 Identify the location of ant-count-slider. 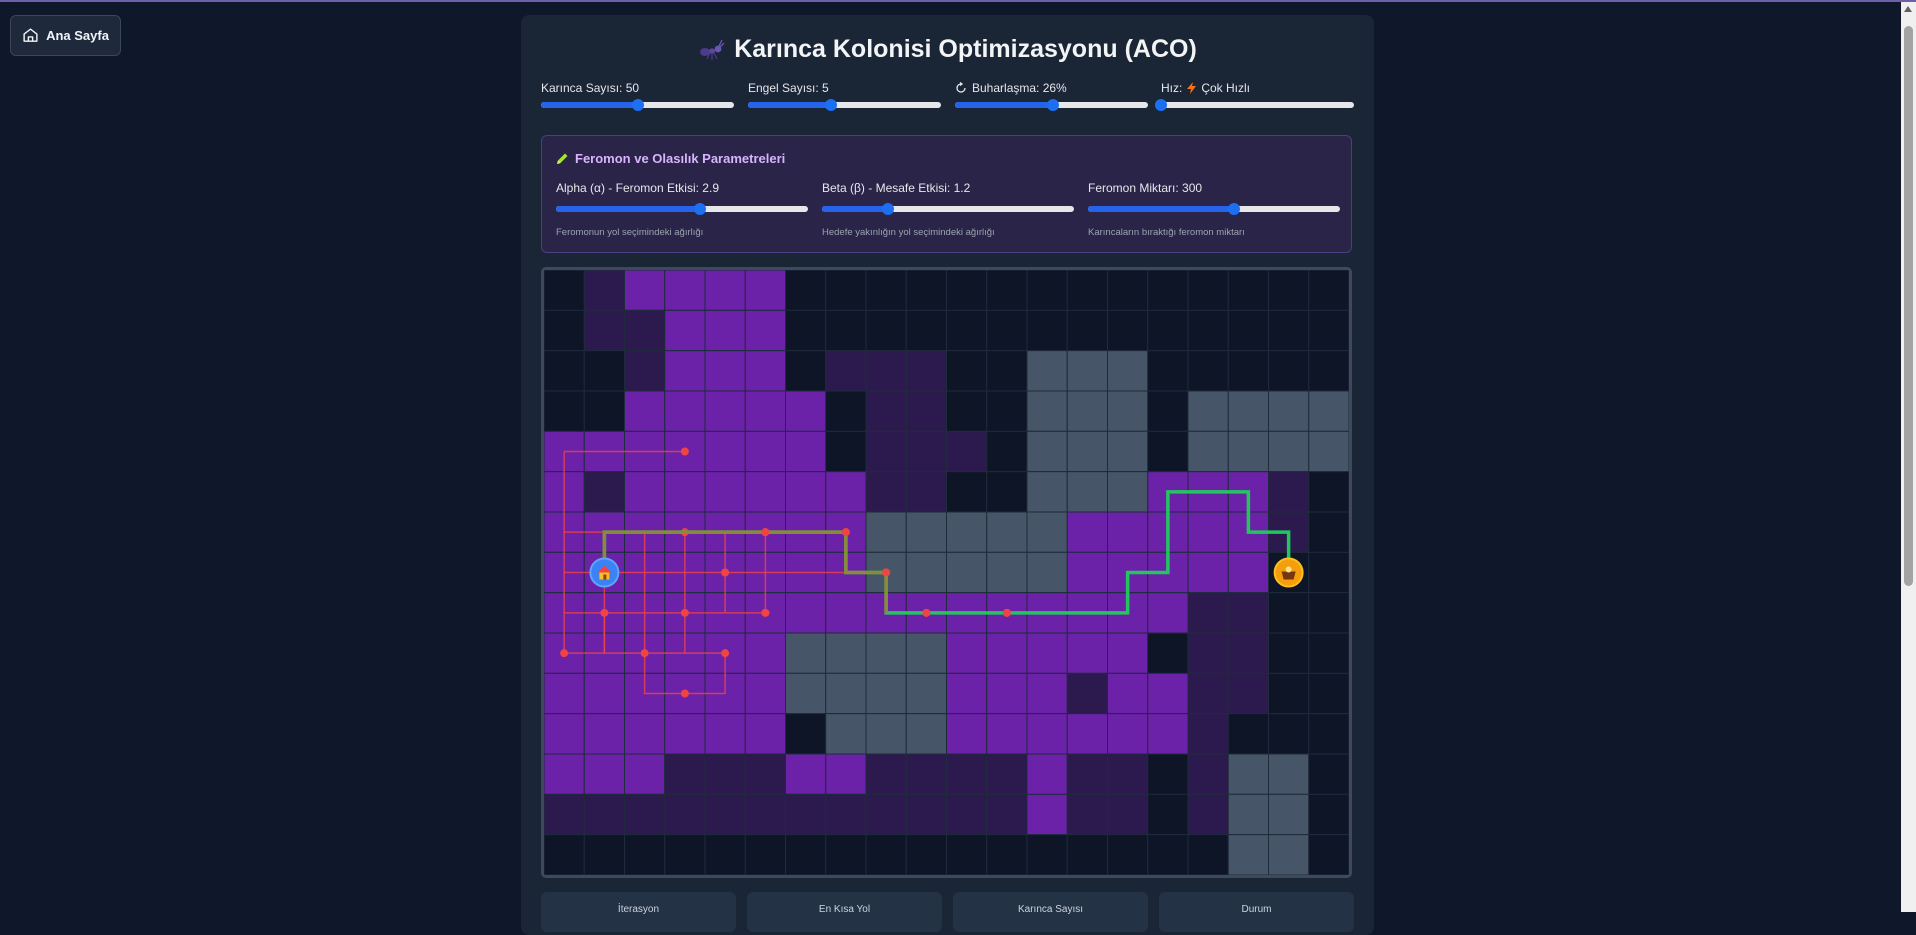
(637, 105).